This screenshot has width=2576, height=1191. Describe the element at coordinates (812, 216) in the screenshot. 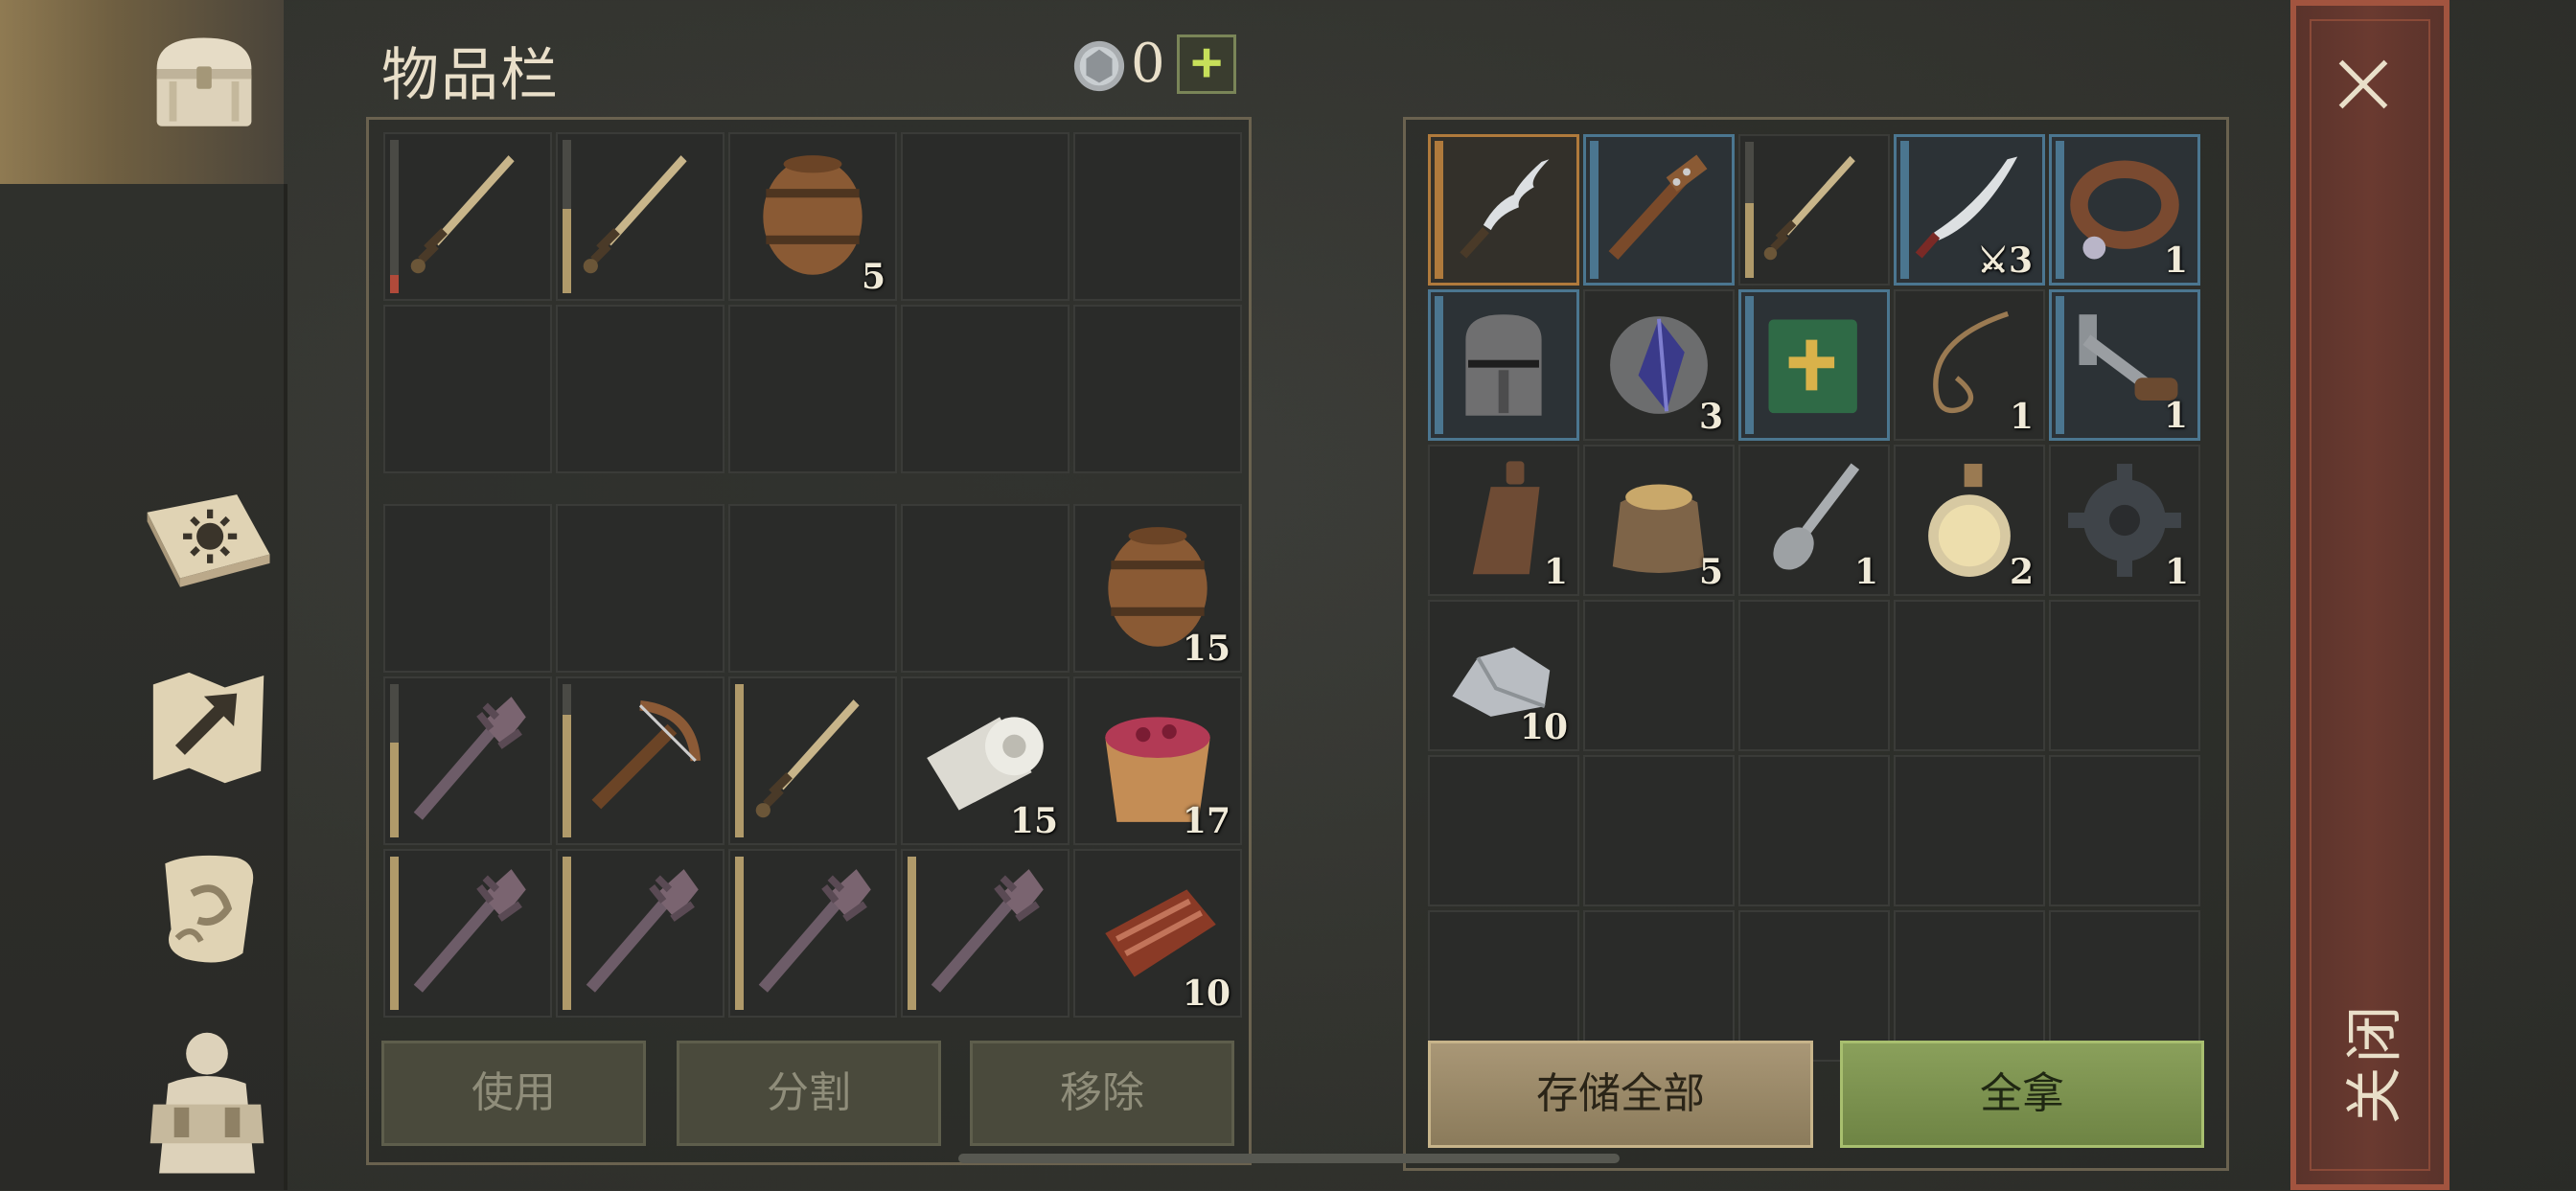

I see `inventory-slot-barrel: 5` at that location.